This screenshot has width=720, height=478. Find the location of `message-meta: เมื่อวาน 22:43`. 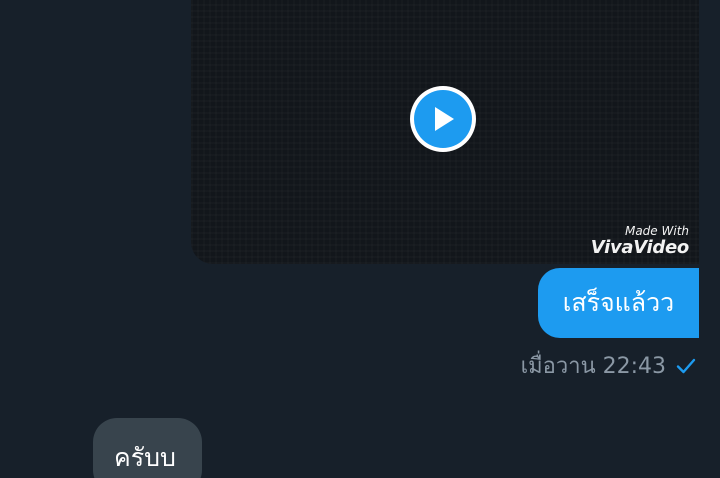

message-meta: เมื่อวาน 22:43 is located at coordinates (608, 365).